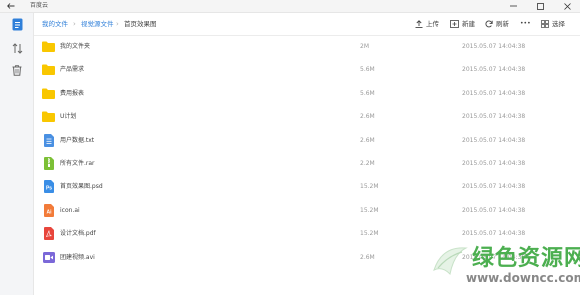  Describe the element at coordinates (81, 187) in the screenshot. I see `file-name: 首页效果图.psd` at that location.